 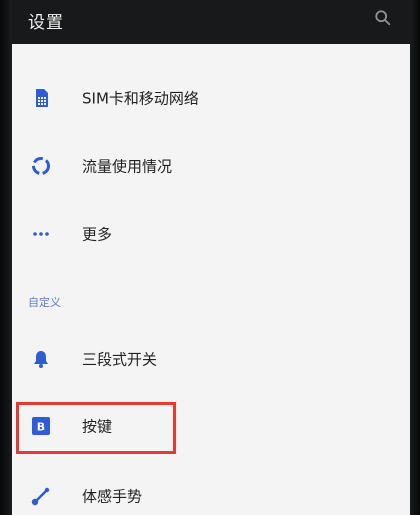 I want to click on highlight-annotation, so click(x=96, y=428).